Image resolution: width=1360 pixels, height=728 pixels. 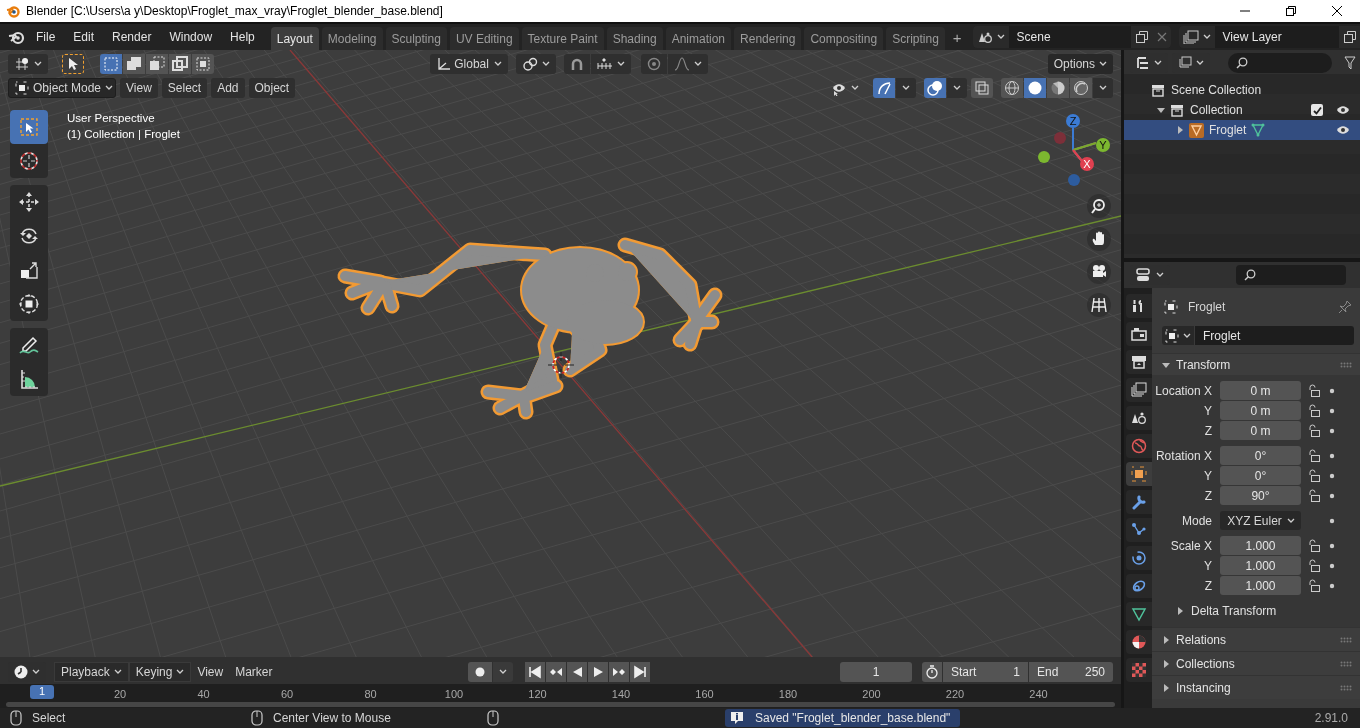 I want to click on frame-tick-label: 220, so click(x=955, y=694).